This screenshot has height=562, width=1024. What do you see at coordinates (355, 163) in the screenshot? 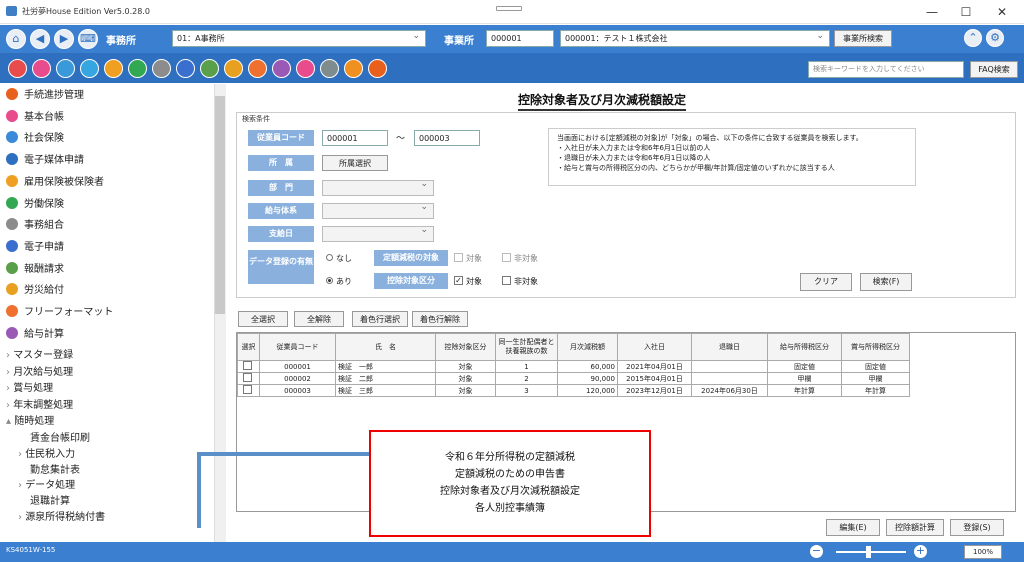
I see `dept-select-button: 所属選択` at bounding box center [355, 163].